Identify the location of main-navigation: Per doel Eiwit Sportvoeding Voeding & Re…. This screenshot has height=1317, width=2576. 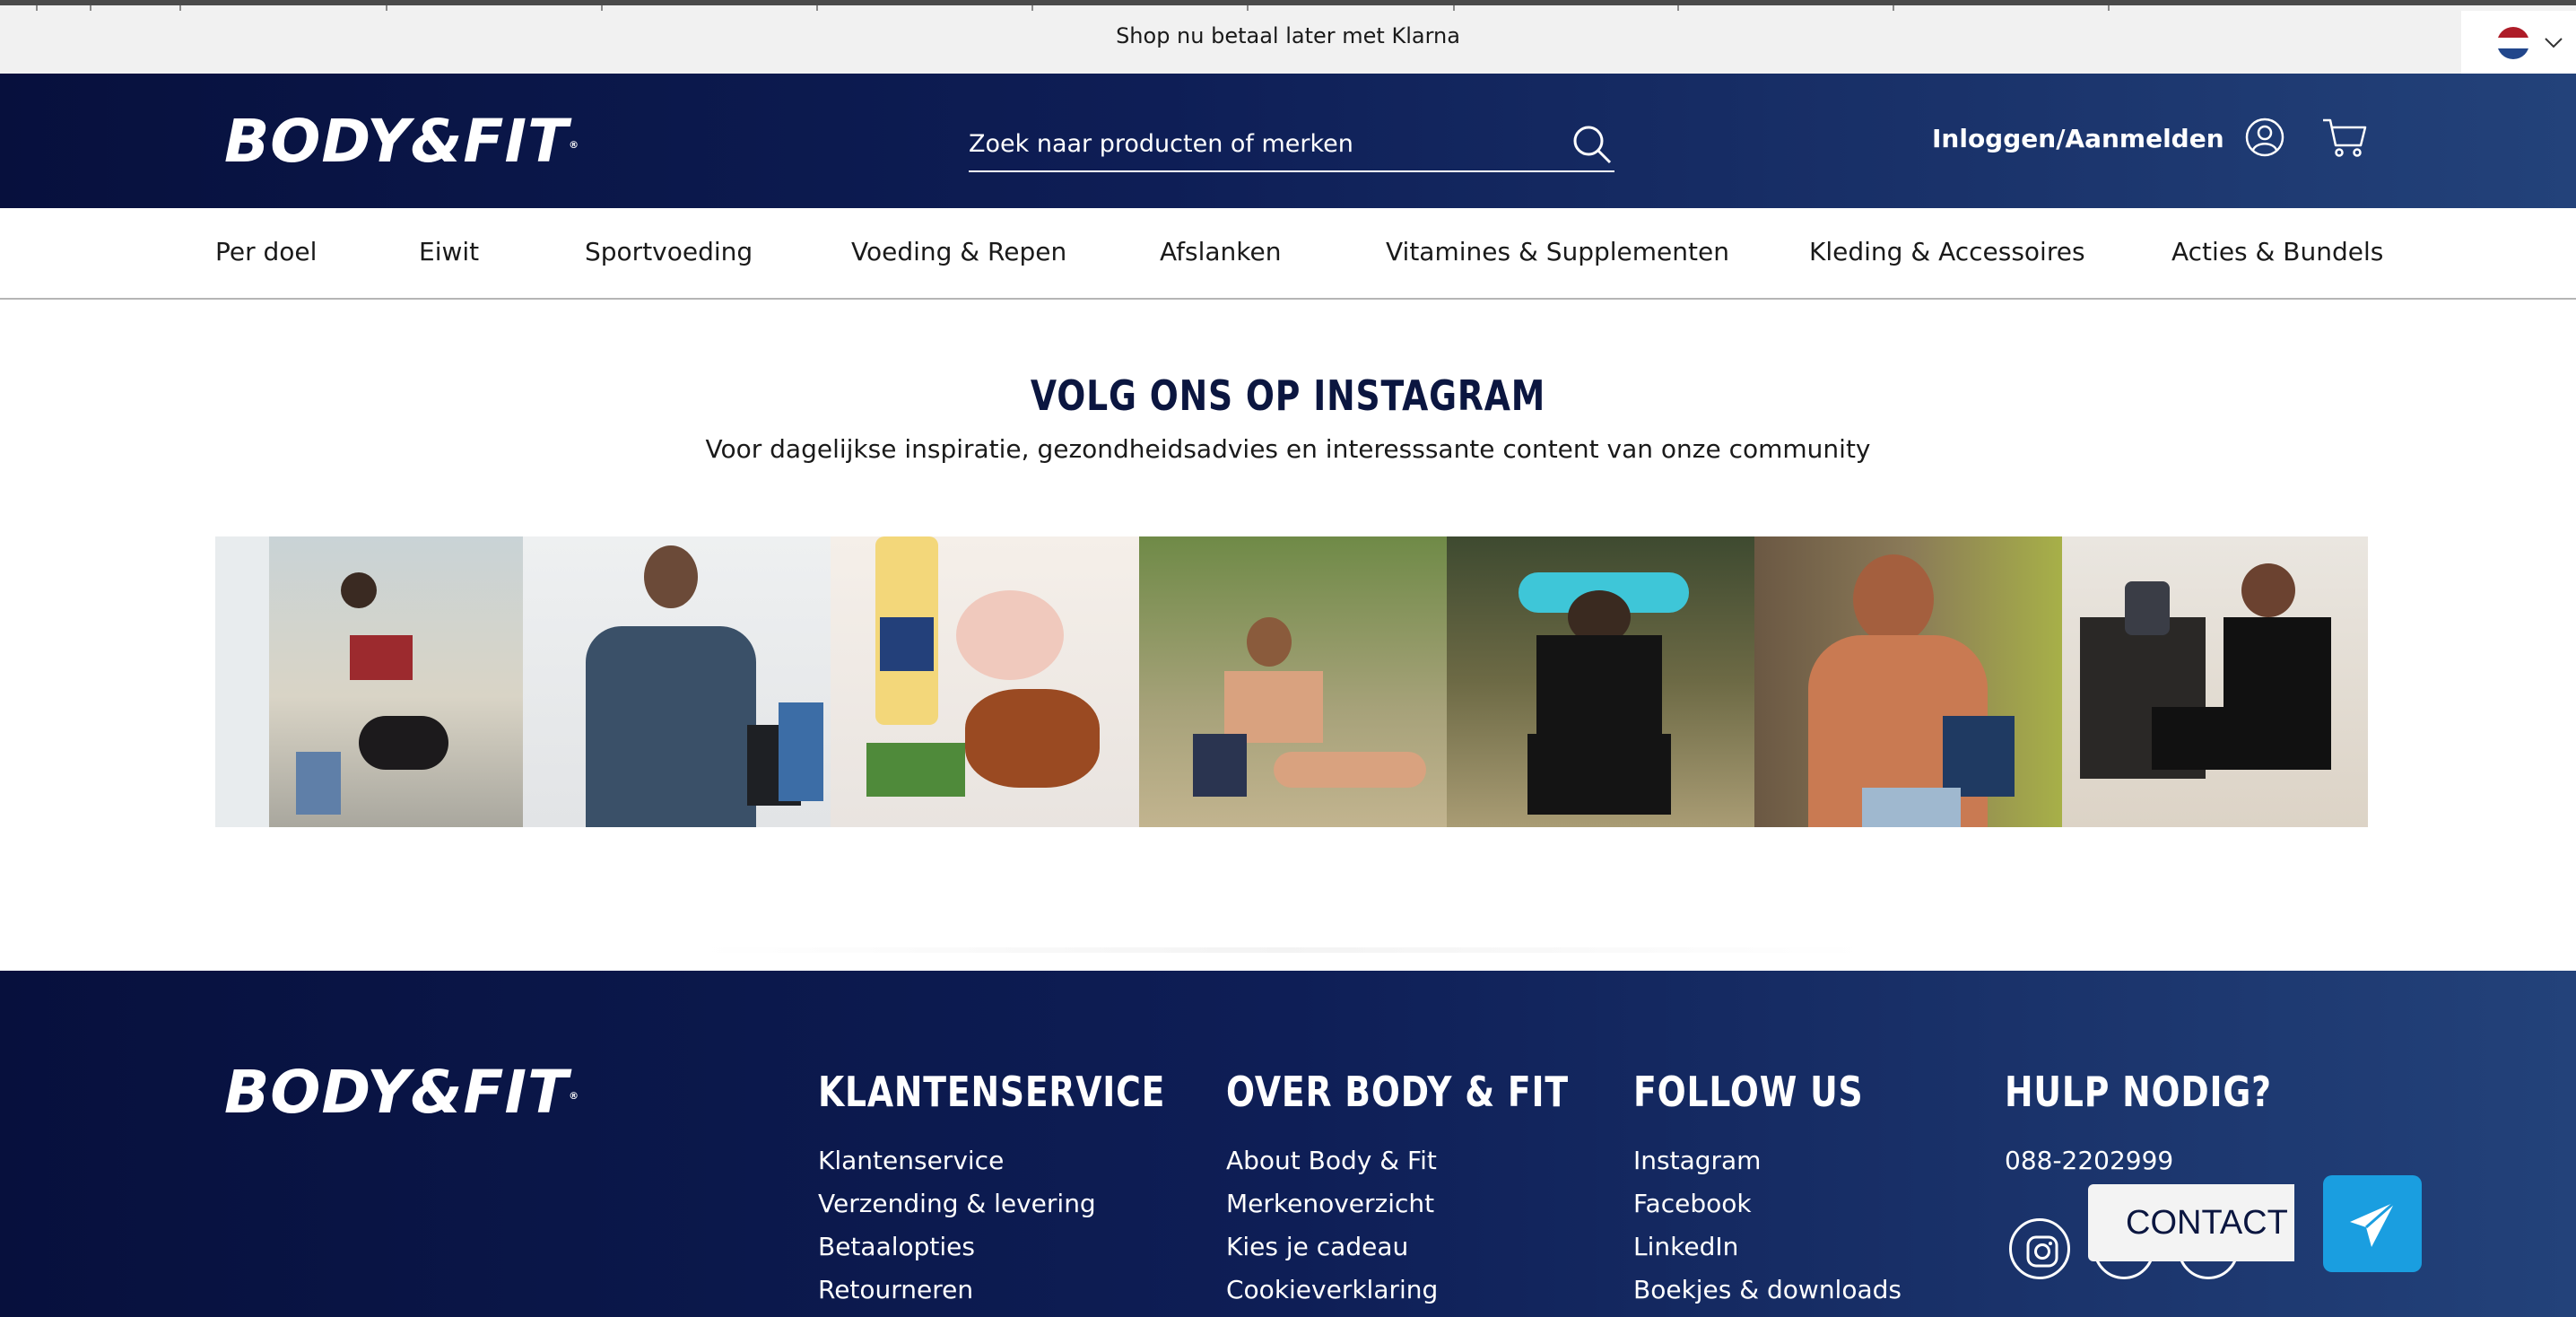
(1288, 254).